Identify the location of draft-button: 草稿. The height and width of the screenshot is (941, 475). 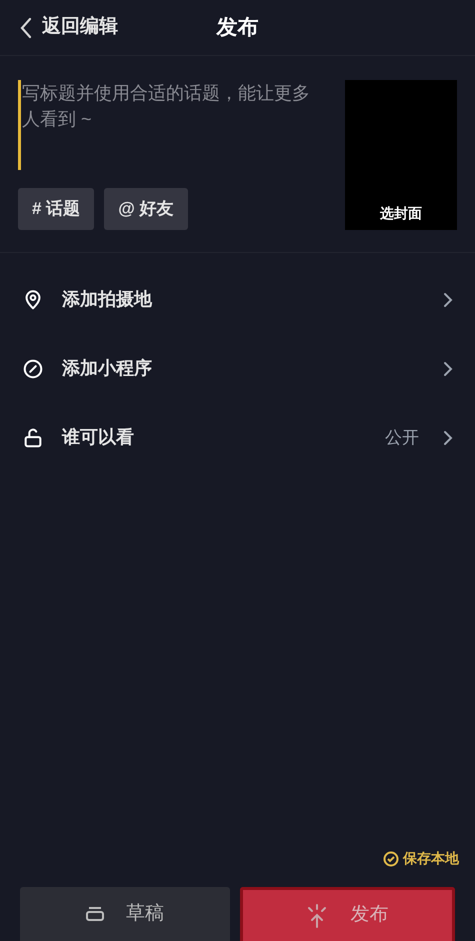
(125, 914).